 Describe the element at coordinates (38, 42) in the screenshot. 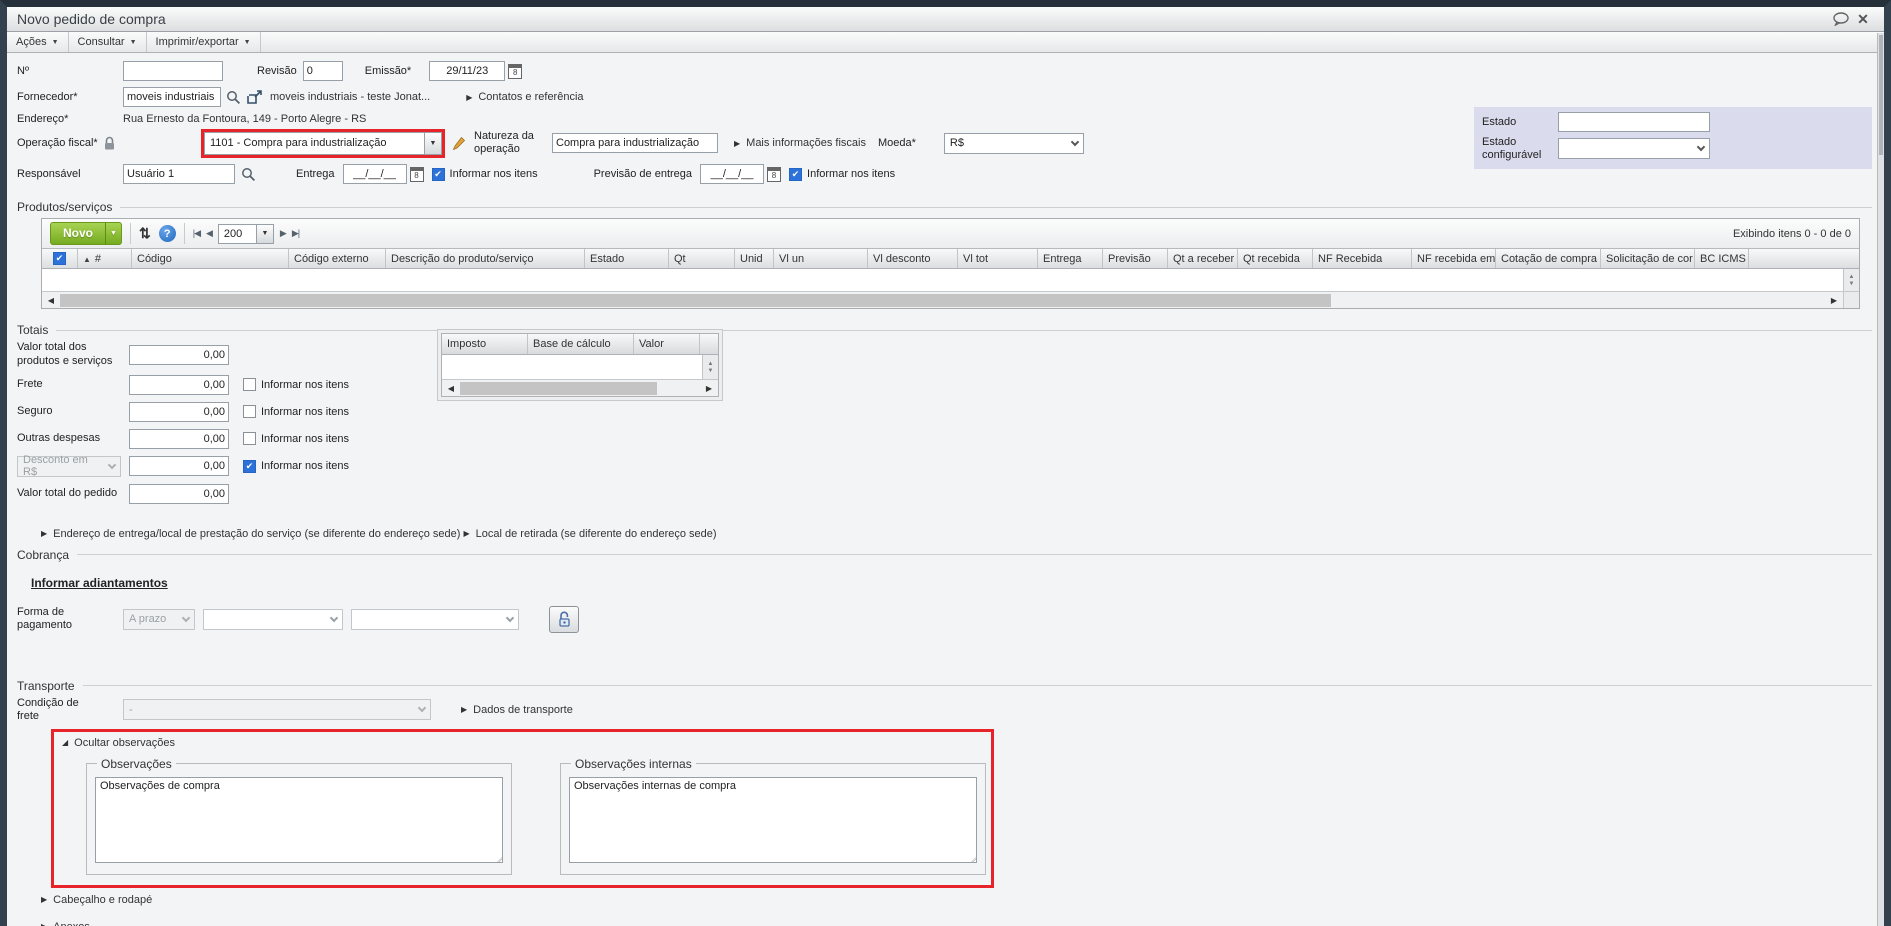

I see `menu-acoes: Ações ▼` at that location.